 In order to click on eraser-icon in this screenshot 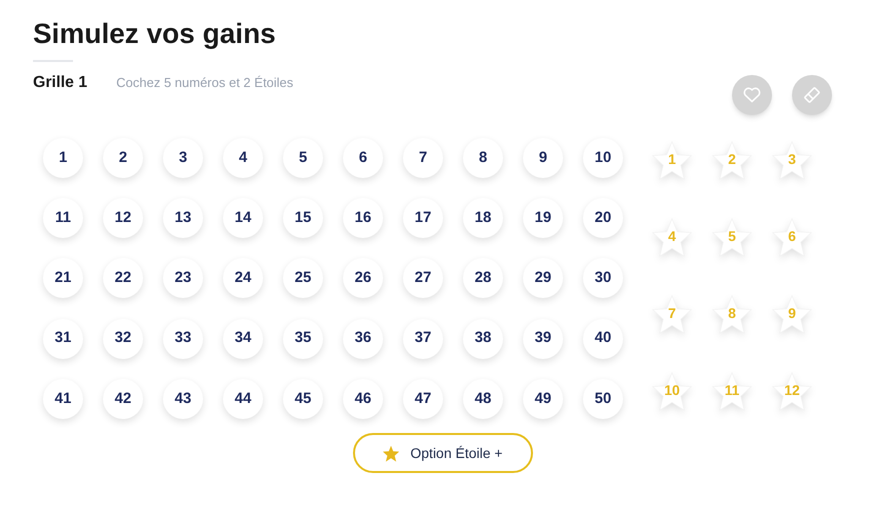, I will do `click(812, 95)`.